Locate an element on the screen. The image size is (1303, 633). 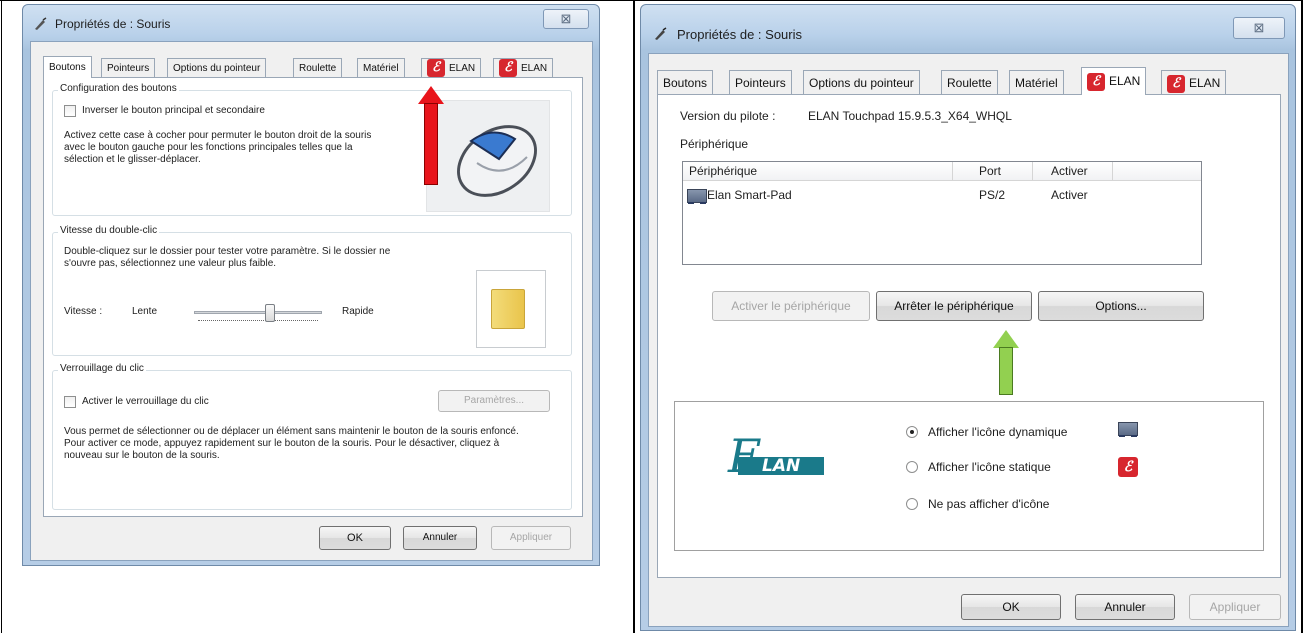
device-section-label: Périphérique is located at coordinates (714, 144).